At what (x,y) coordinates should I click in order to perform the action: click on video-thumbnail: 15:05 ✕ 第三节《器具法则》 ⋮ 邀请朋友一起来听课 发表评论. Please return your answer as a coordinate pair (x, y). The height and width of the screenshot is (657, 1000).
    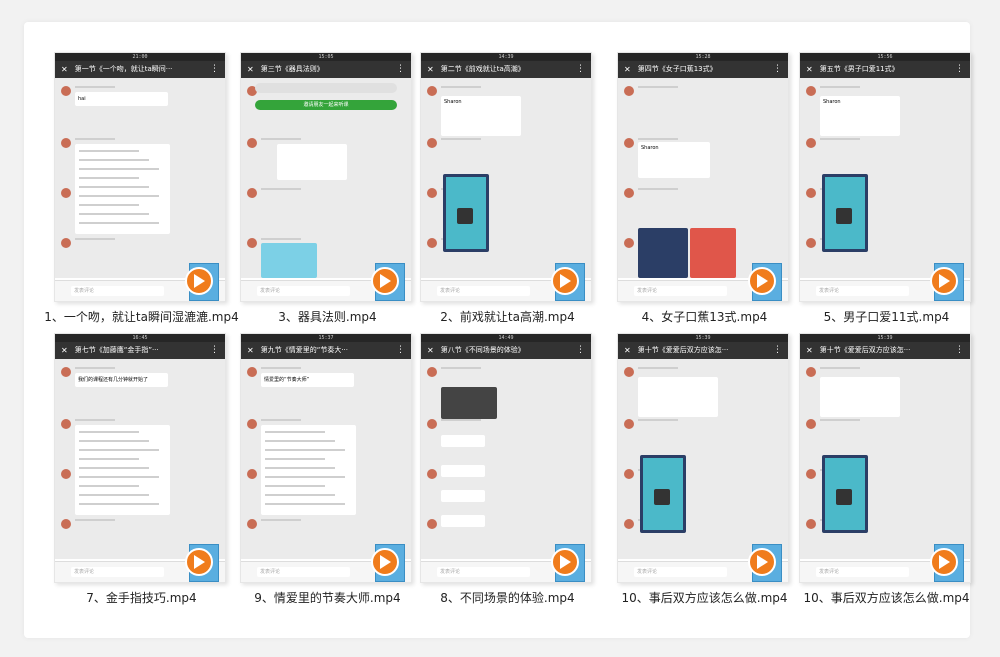
    Looking at the image, I should click on (326, 177).